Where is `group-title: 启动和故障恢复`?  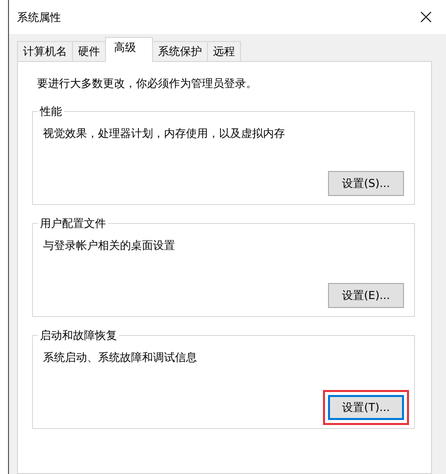 group-title: 启动和故障恢复 is located at coordinates (78, 335).